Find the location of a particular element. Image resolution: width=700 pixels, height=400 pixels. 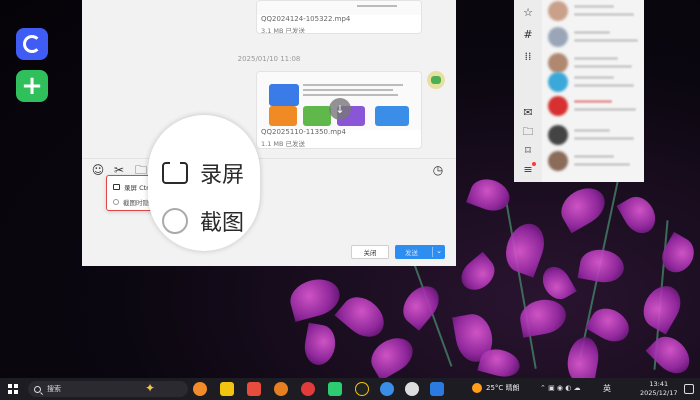

zoomed-screenshot-item: 截图 is located at coordinates (203, 221).